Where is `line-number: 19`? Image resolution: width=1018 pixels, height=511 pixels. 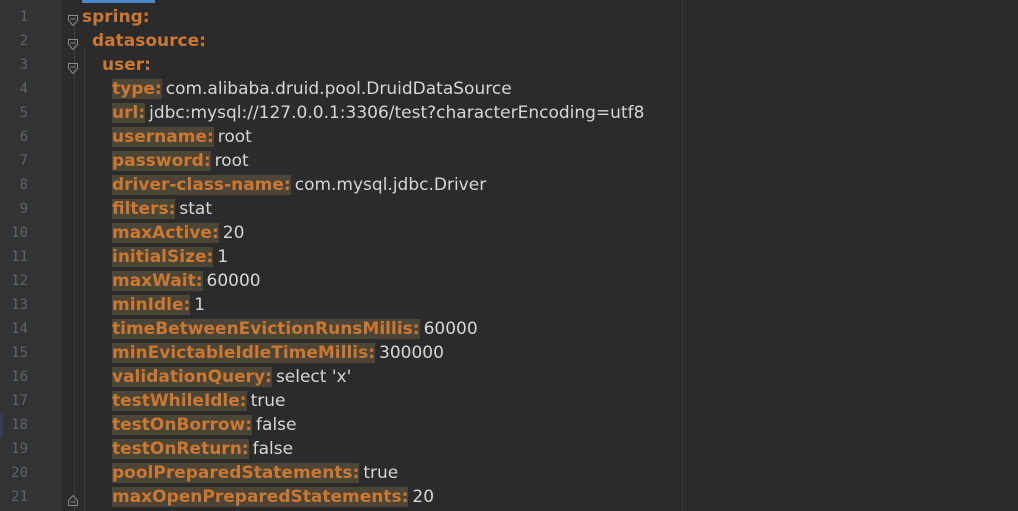 line-number: 19 is located at coordinates (19, 449).